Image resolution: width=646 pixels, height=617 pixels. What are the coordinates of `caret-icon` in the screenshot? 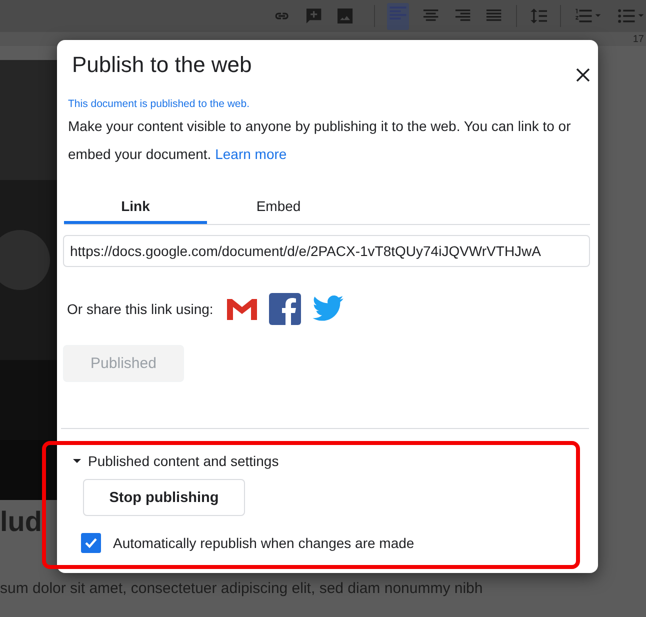 It's located at (77, 461).